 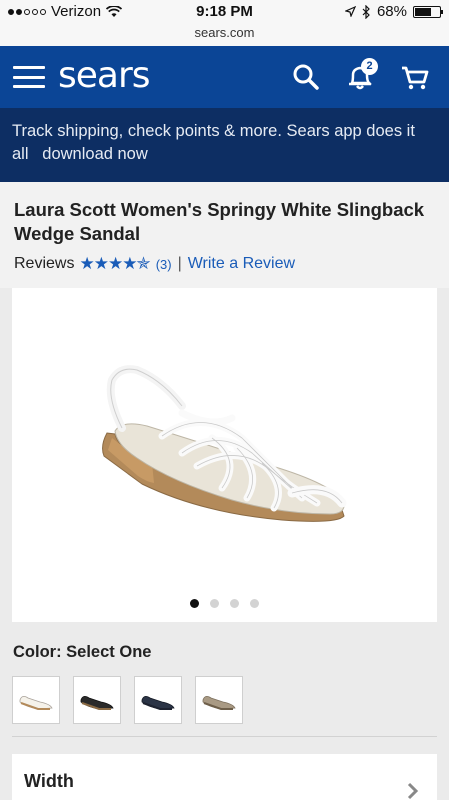 I want to click on width-label: Width, so click(x=49, y=781).